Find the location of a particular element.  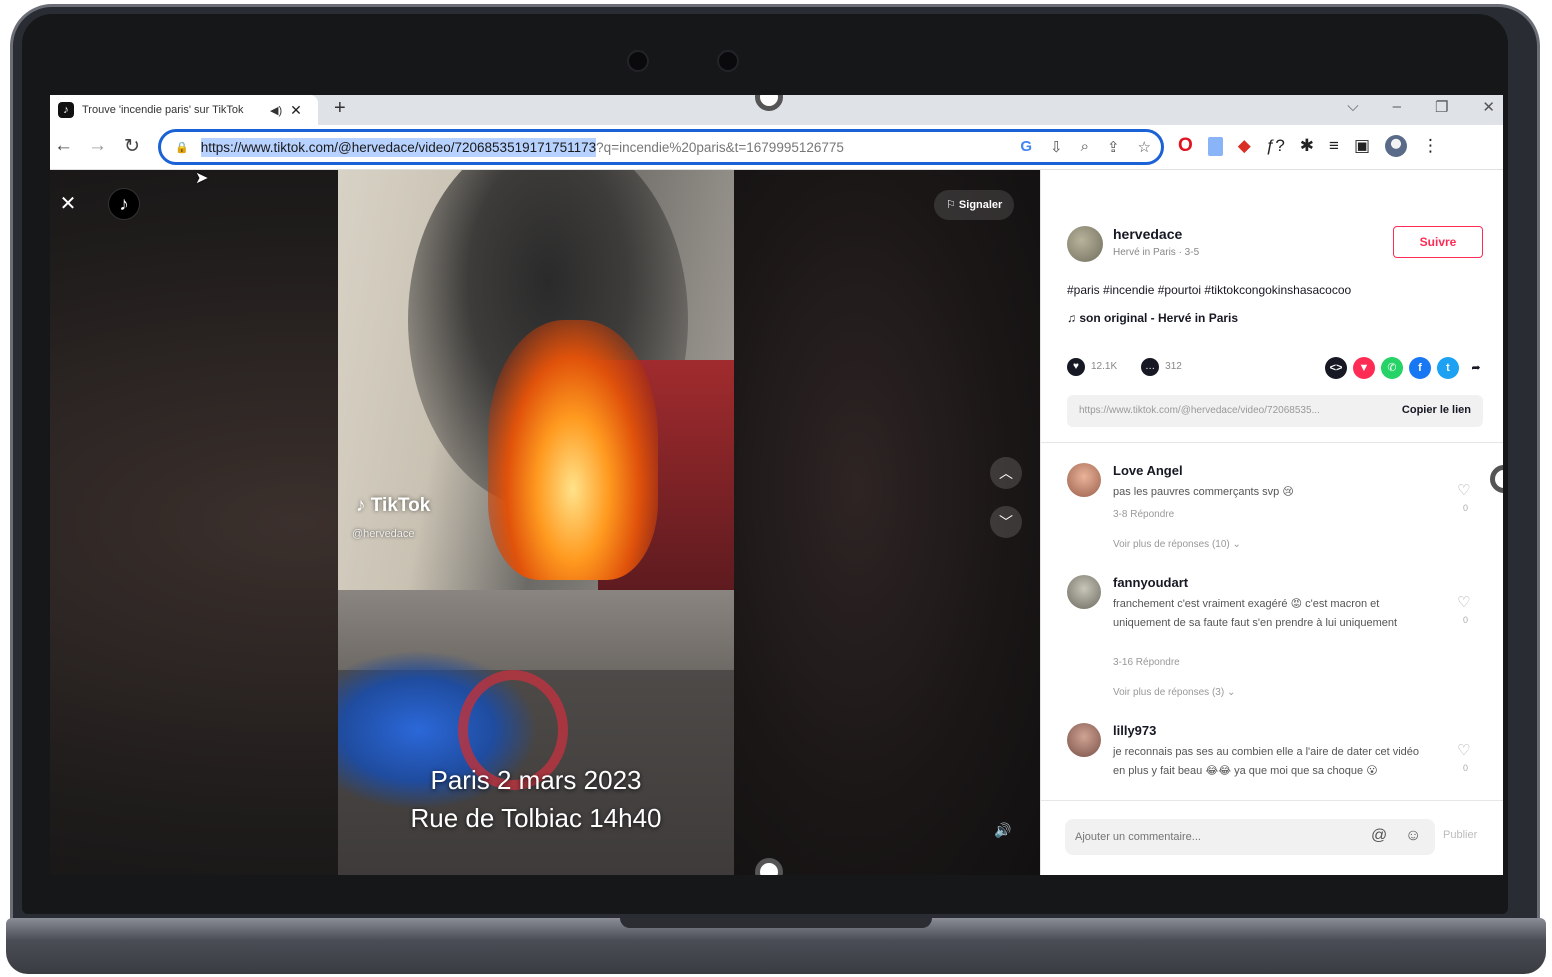

red-extension-icon: ◆ is located at coordinates (1244, 146).